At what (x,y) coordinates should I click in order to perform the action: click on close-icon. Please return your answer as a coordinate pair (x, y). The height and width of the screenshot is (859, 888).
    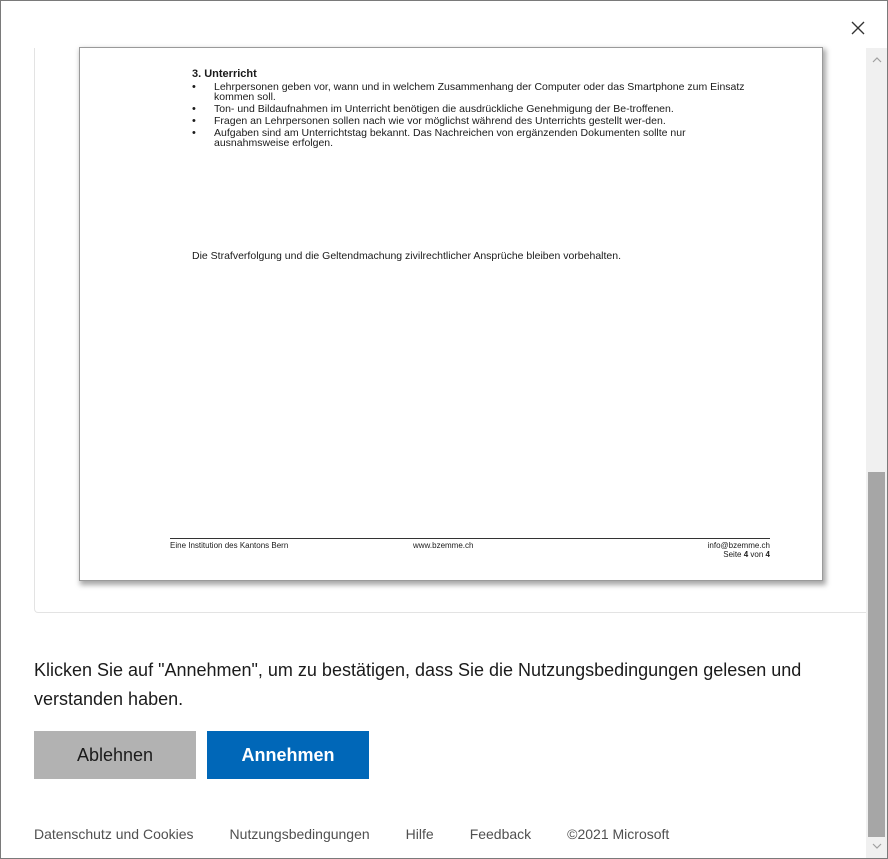
    Looking at the image, I should click on (858, 28).